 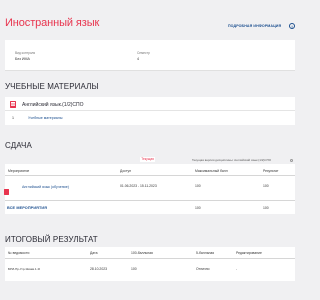 What do you see at coordinates (138, 58) in the screenshot?
I see `semester-value: 4` at bounding box center [138, 58].